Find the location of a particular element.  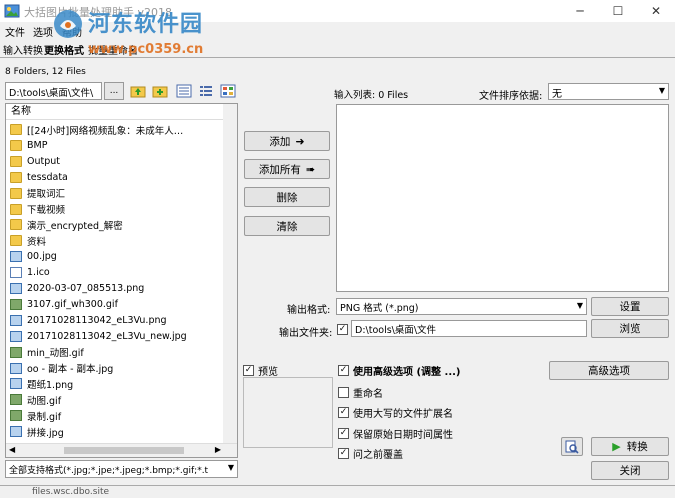

file-list-item: 动图.gif is located at coordinates (123, 399).